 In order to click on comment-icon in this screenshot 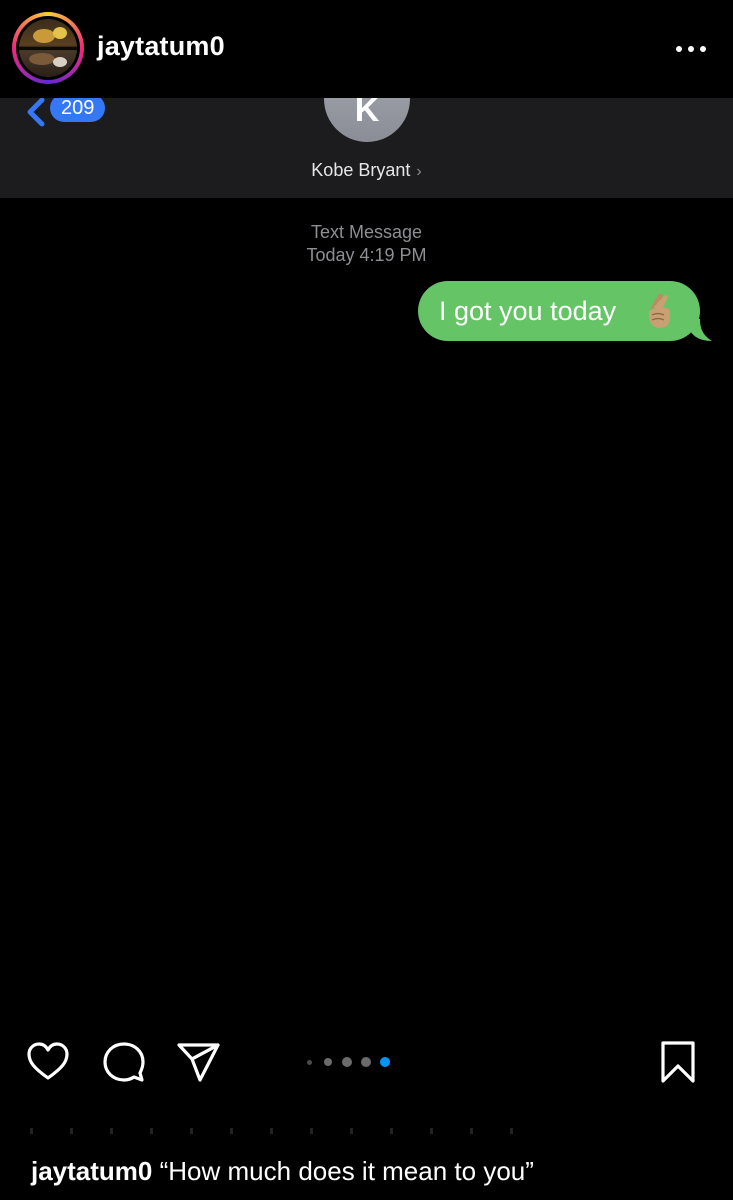, I will do `click(124, 1062)`.